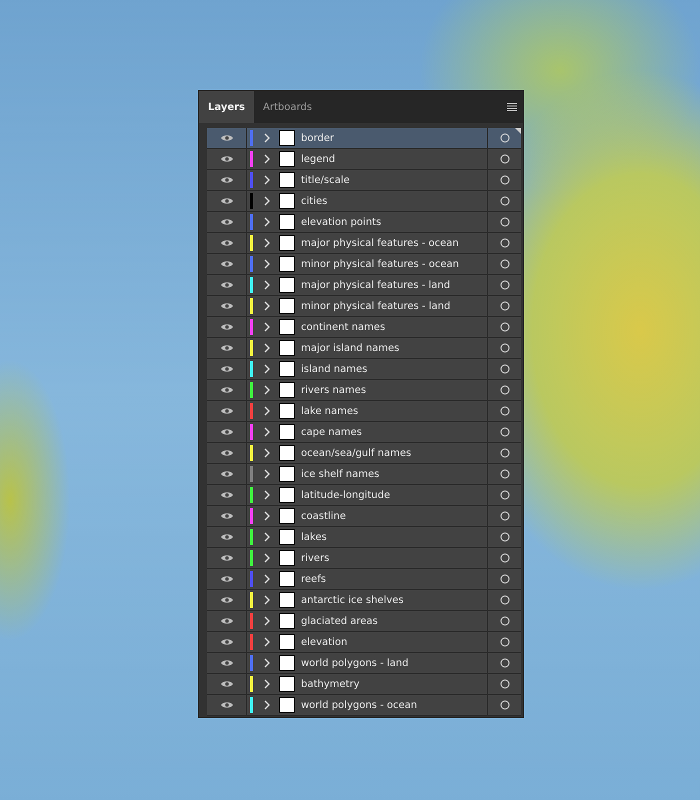 The width and height of the screenshot is (700, 800). I want to click on layer-row: continent names, so click(364, 327).